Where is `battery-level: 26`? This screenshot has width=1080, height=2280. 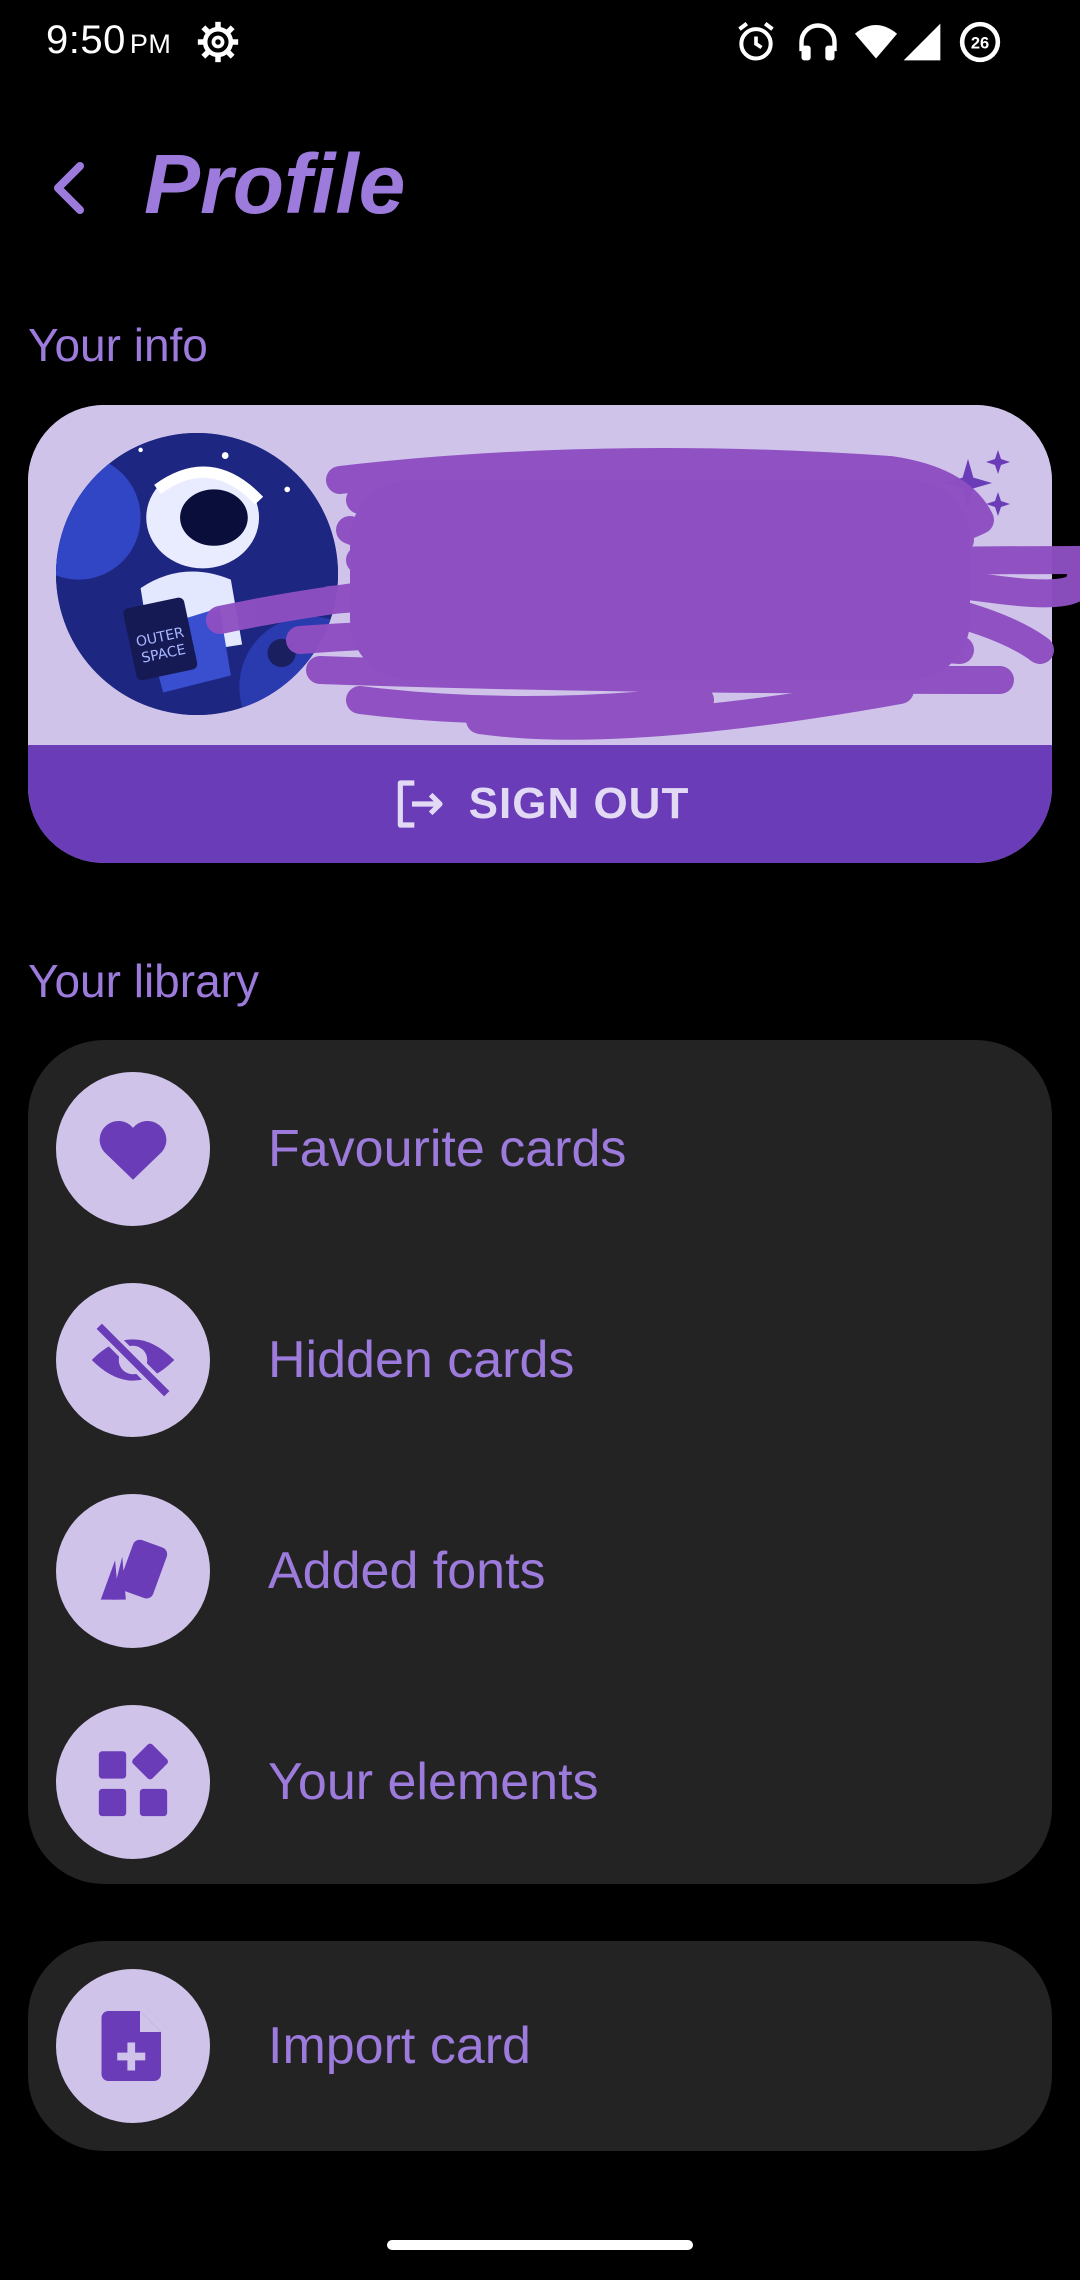 battery-level: 26 is located at coordinates (980, 43).